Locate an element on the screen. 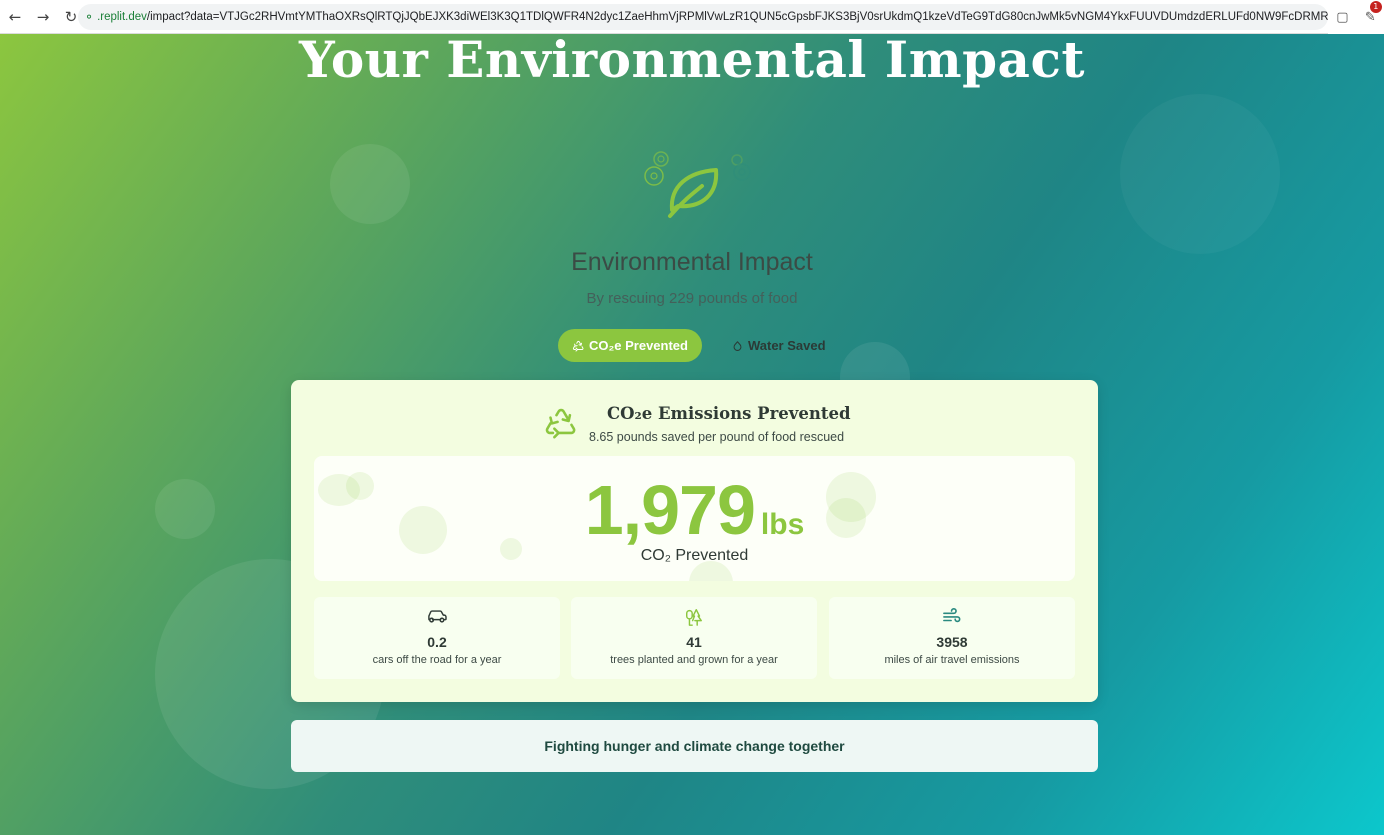  toolbar-right: ▢ ✎ 1 is located at coordinates (1356, 17).